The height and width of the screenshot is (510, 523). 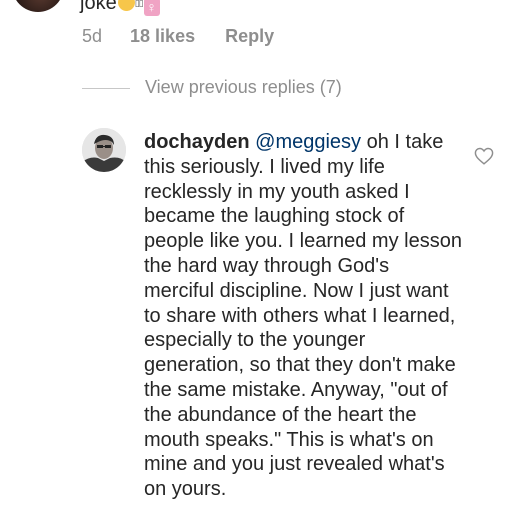 I want to click on previous-comment-meta: 5d 18 likes Reply, so click(x=178, y=36).